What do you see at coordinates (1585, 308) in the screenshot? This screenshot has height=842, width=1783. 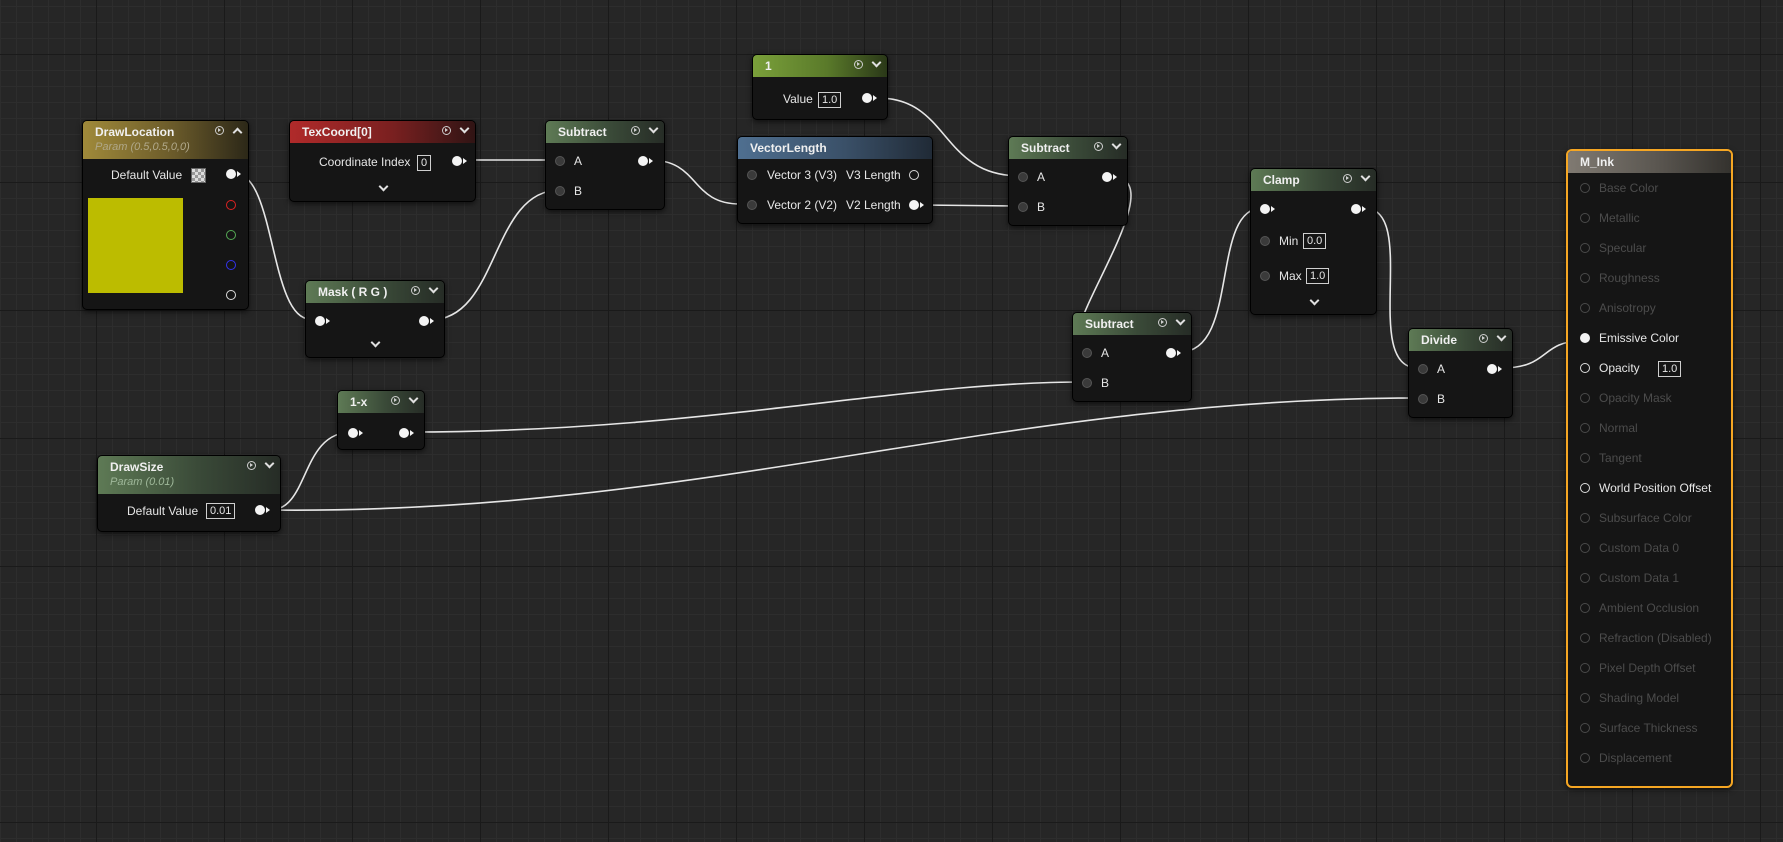 I see `pin-input-anisotropy` at bounding box center [1585, 308].